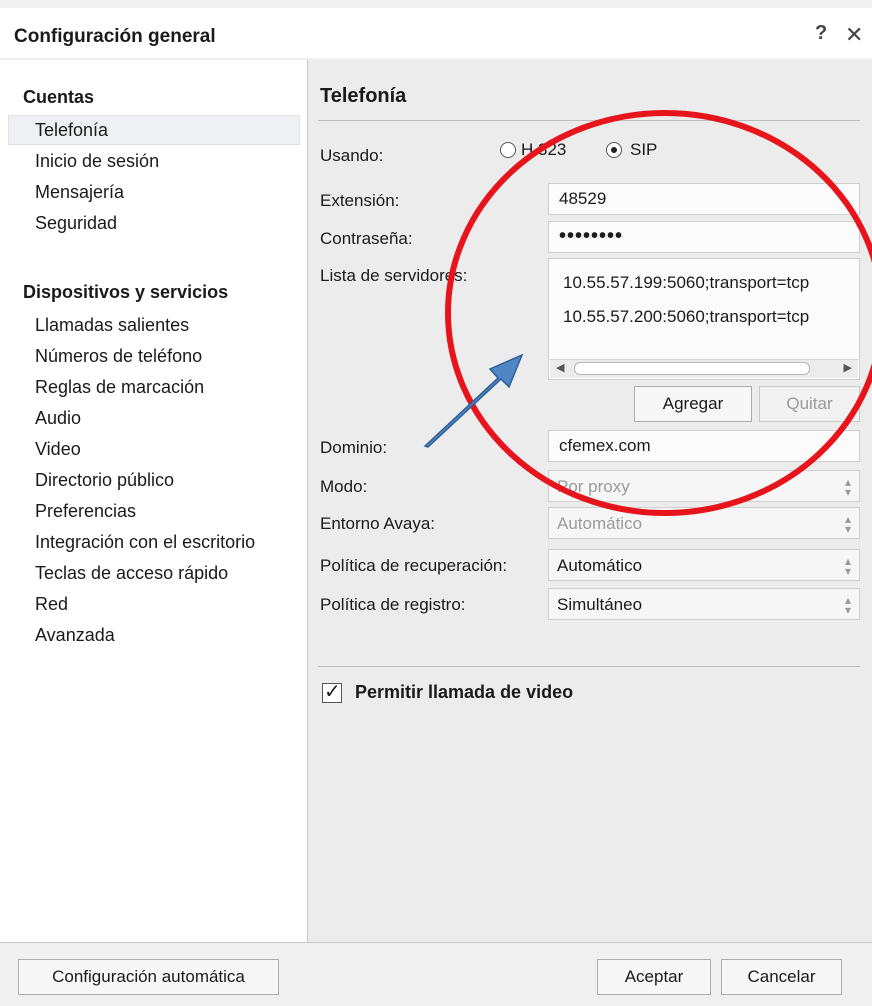  What do you see at coordinates (508, 150) in the screenshot?
I see `radio-h323` at bounding box center [508, 150].